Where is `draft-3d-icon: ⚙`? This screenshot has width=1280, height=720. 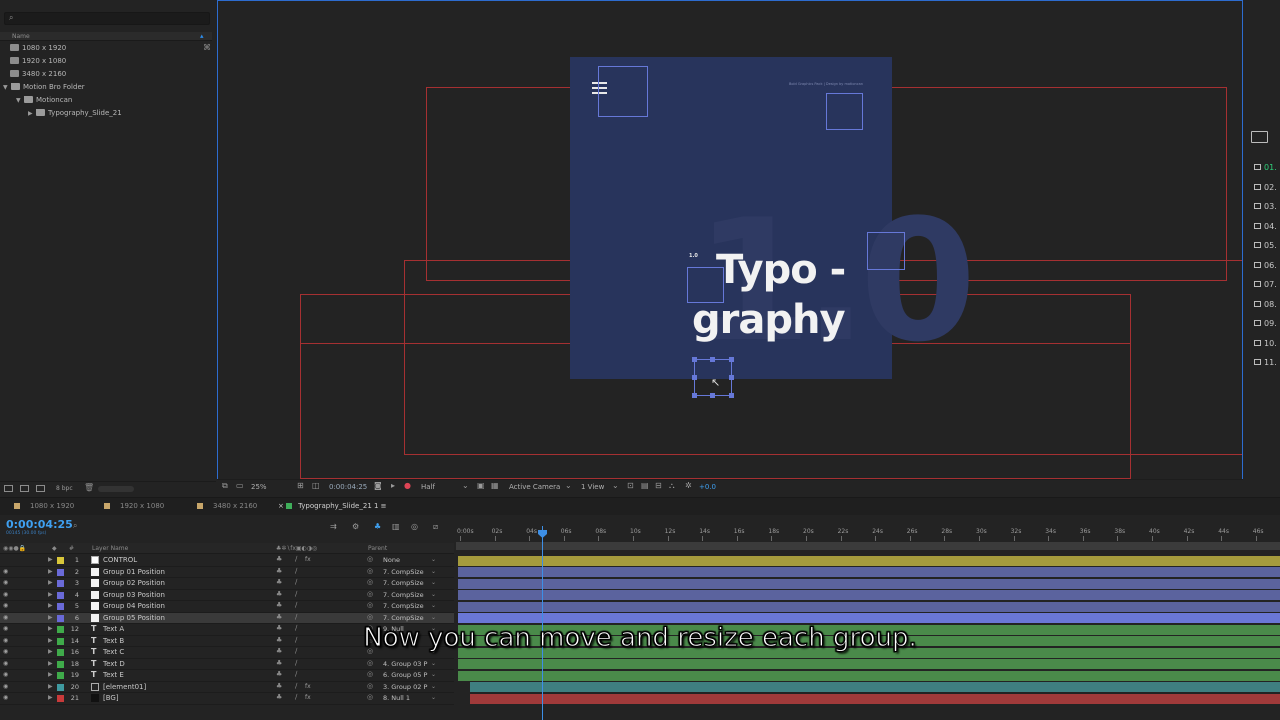
draft-3d-icon: ⚙ is located at coordinates (355, 526).